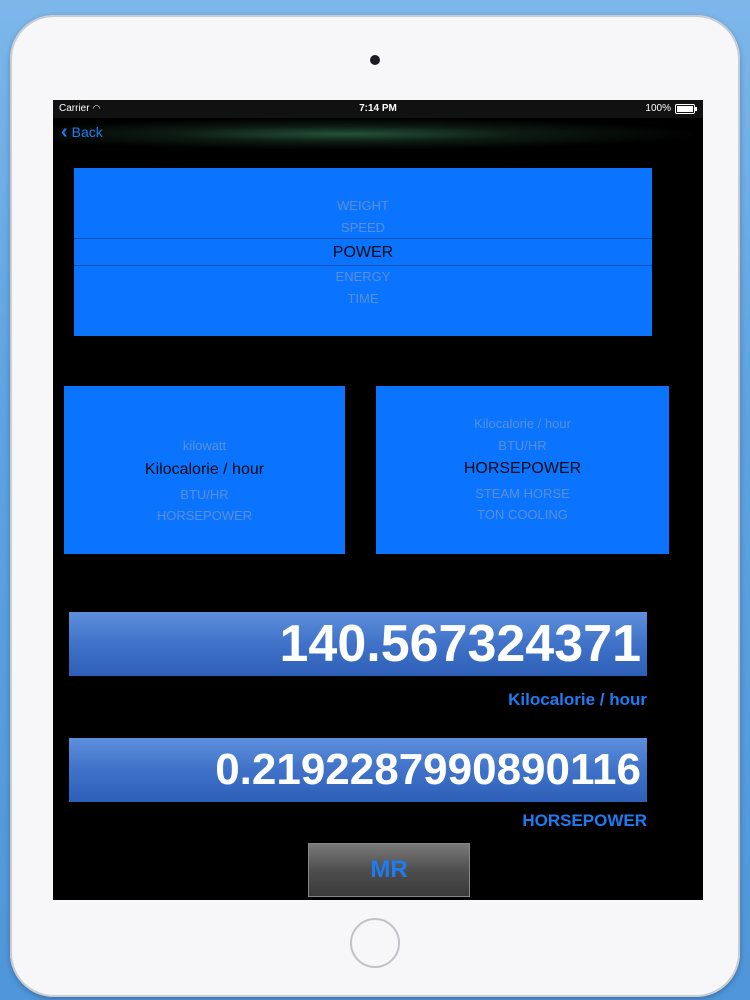 The image size is (750, 1000). I want to click on camera-icon, so click(375, 60).